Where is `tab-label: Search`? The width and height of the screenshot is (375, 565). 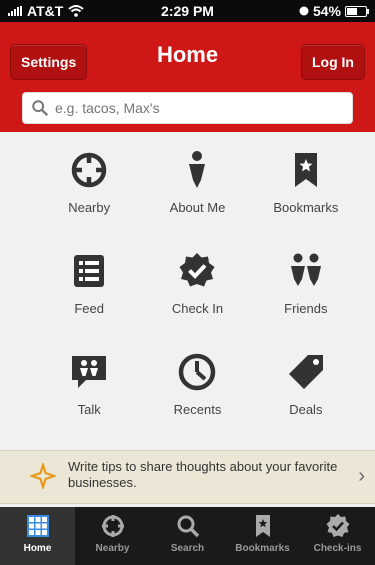
tab-label: Search is located at coordinates (187, 548).